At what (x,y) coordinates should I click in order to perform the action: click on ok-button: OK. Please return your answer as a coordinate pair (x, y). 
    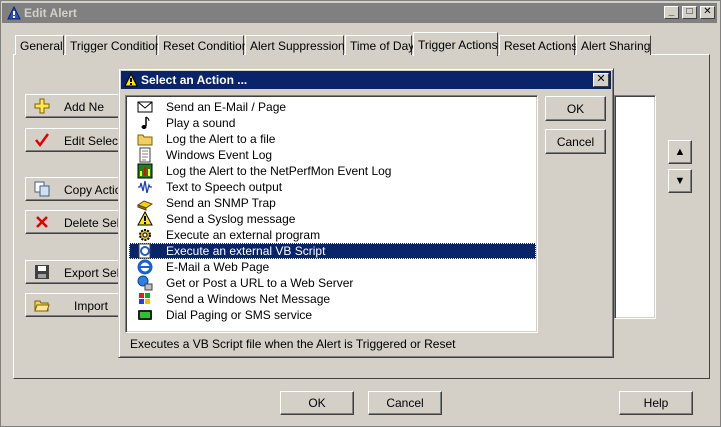
    Looking at the image, I should click on (317, 403).